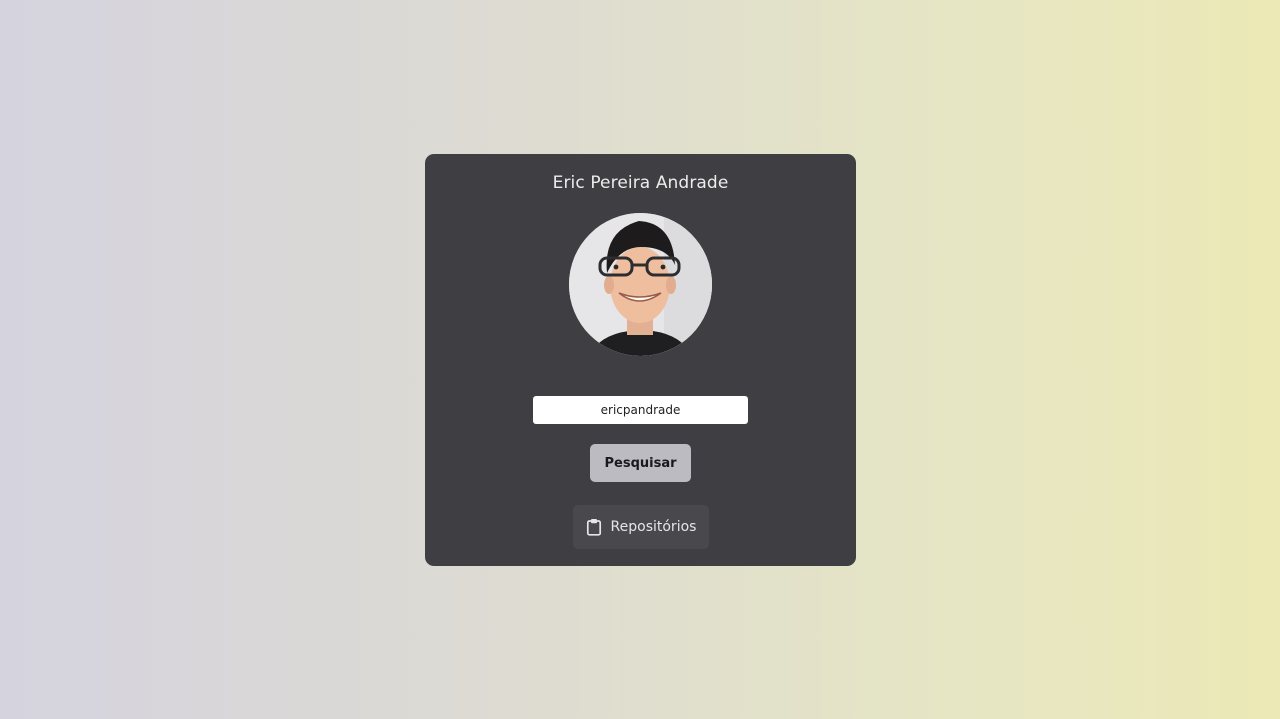  I want to click on search-button: Pesquisar, so click(640, 463).